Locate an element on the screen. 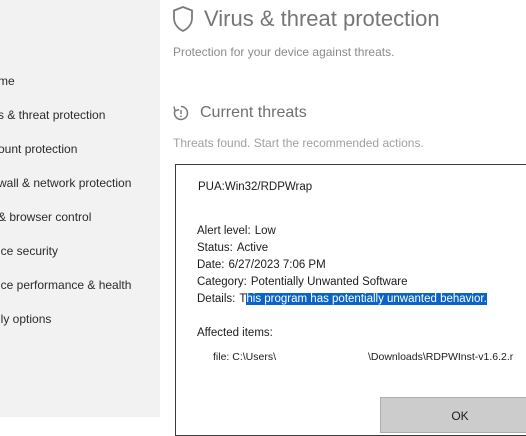 Image resolution: width=526 pixels, height=436 pixels. threat-name: PUA:Win32/RDPWrap is located at coordinates (255, 187).